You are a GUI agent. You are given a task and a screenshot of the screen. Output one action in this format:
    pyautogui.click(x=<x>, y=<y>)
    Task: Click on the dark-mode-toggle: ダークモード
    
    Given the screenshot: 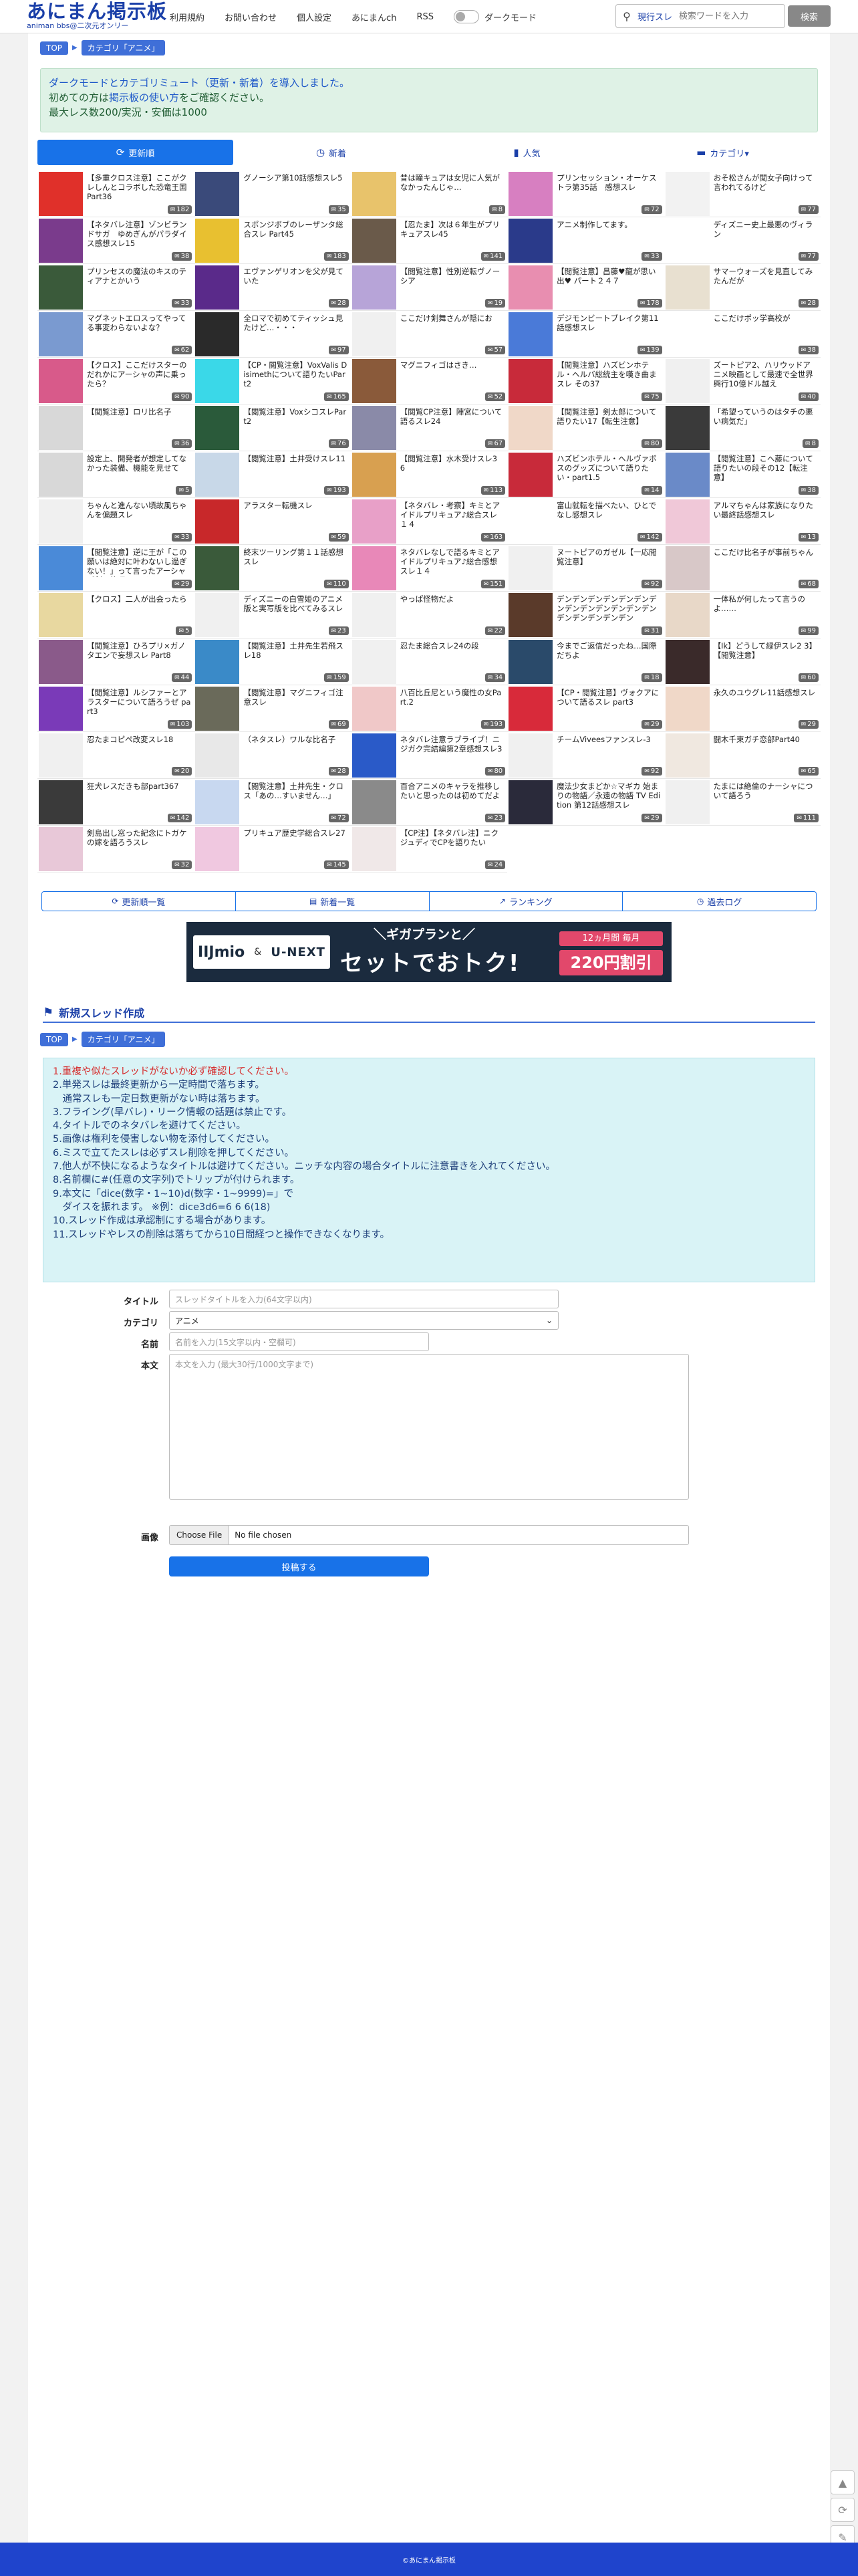 What is the action you would take?
    pyautogui.click(x=505, y=16)
    